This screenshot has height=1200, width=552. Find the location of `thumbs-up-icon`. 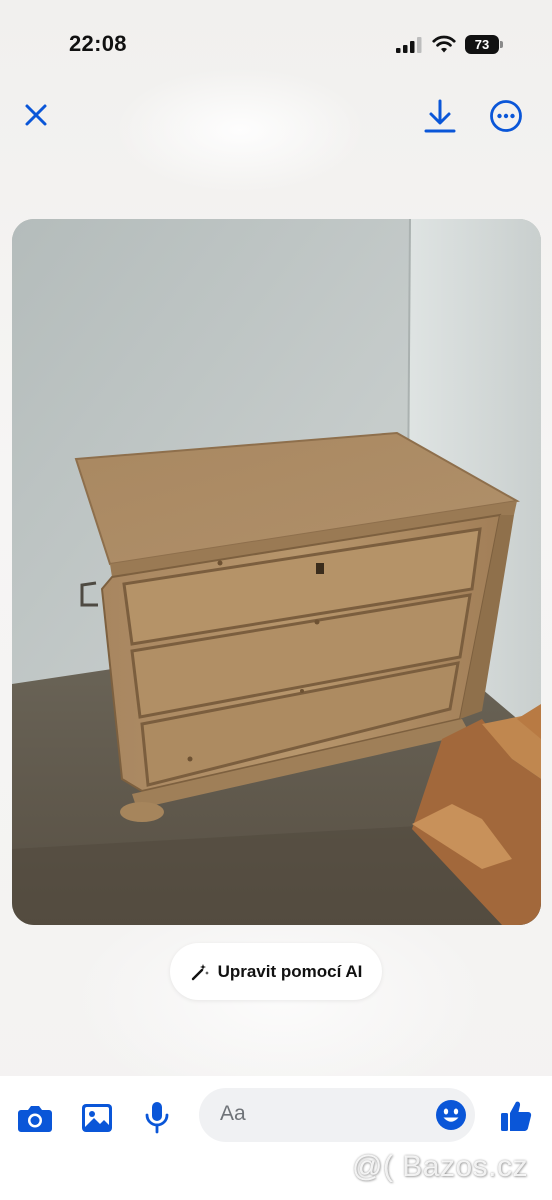

thumbs-up-icon is located at coordinates (516, 1116).